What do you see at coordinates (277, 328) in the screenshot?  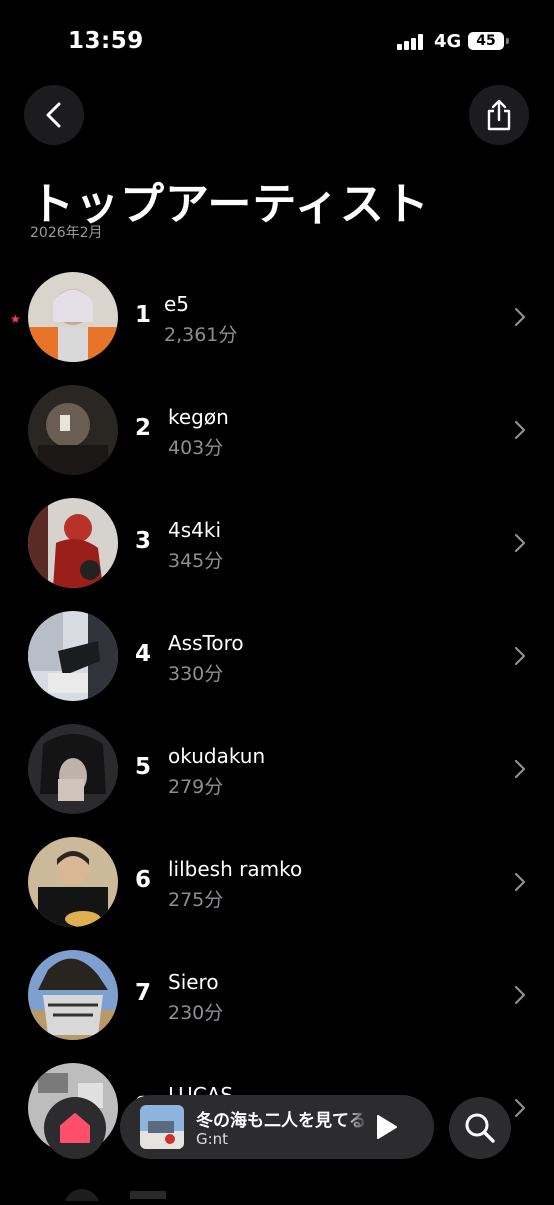 I see `artist-row: ★ 1 e5 2,361分` at bounding box center [277, 328].